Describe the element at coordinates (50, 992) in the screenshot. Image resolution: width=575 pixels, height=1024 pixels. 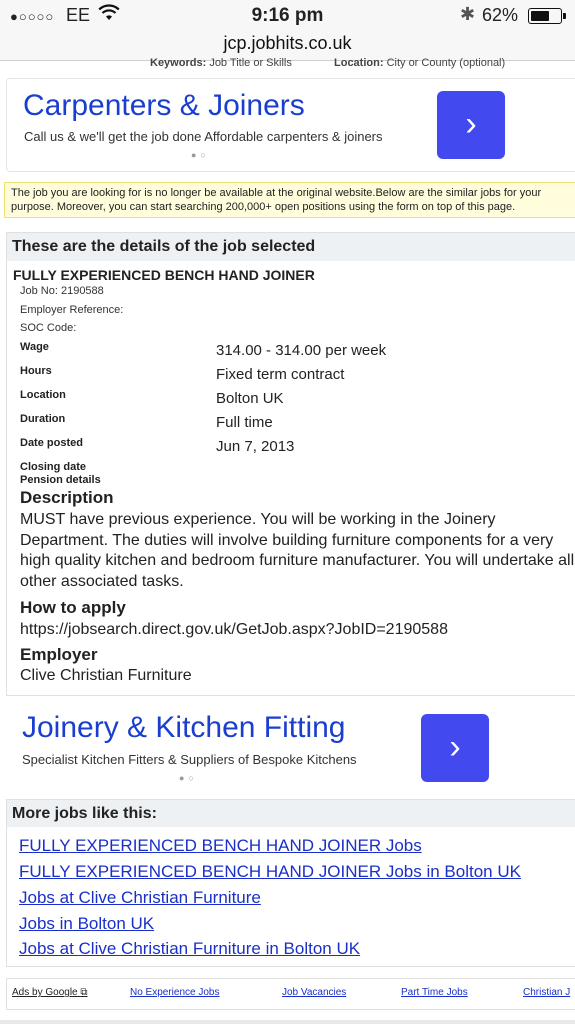
I see `ads-by-google-link: Ads by Google ⧉` at that location.